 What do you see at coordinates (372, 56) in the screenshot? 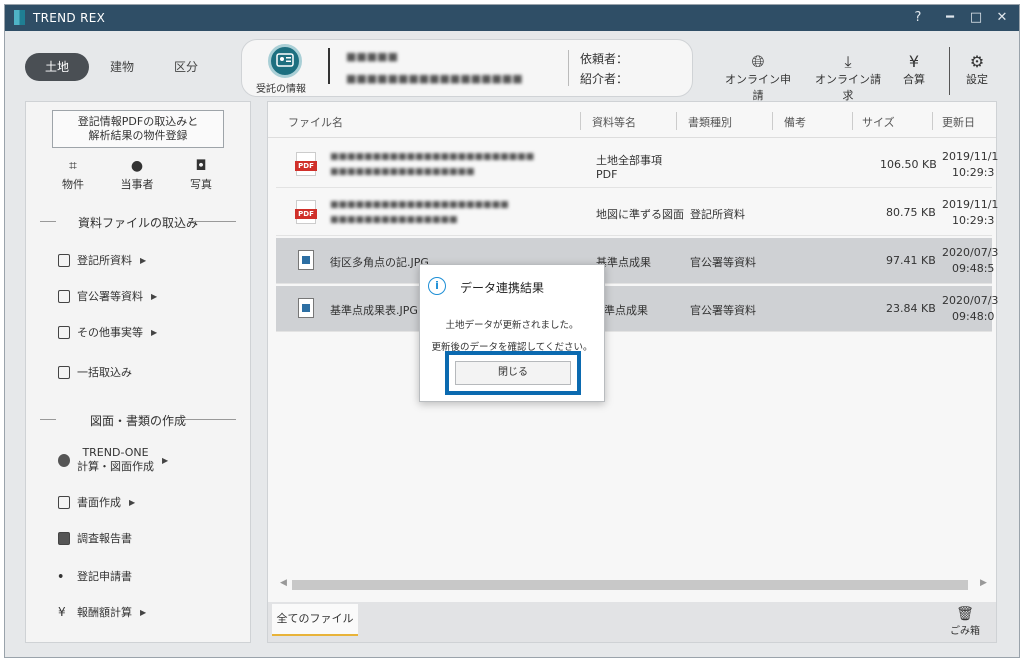
I see `blurred-client-name: ■■■■■` at bounding box center [372, 56].